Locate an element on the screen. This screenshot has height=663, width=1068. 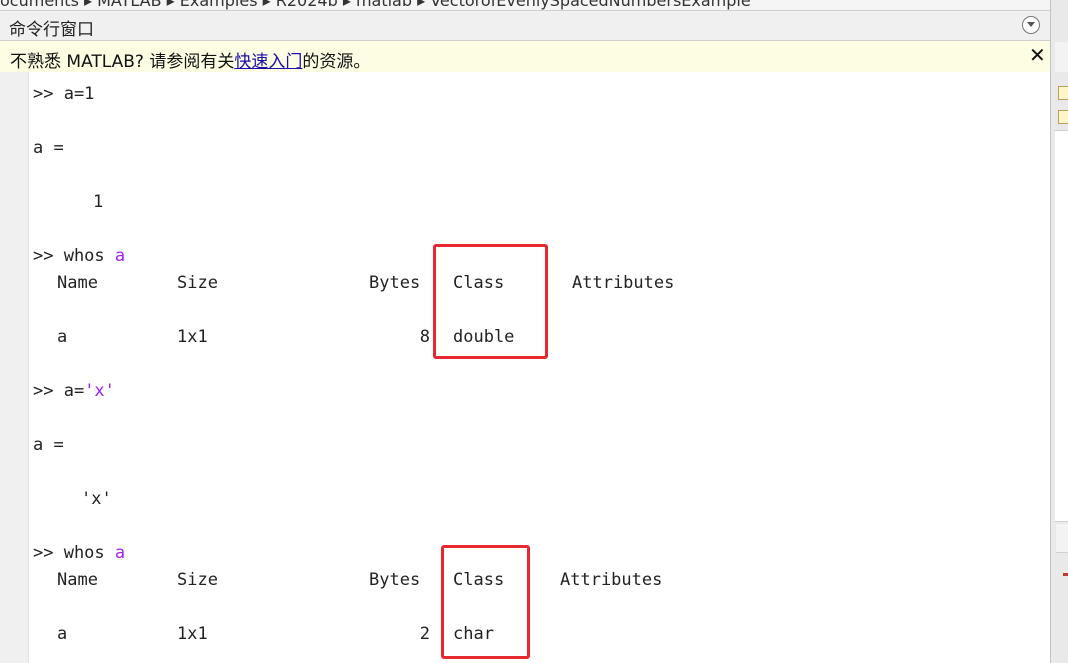
command-line: >> a='x' is located at coordinates (74, 391).